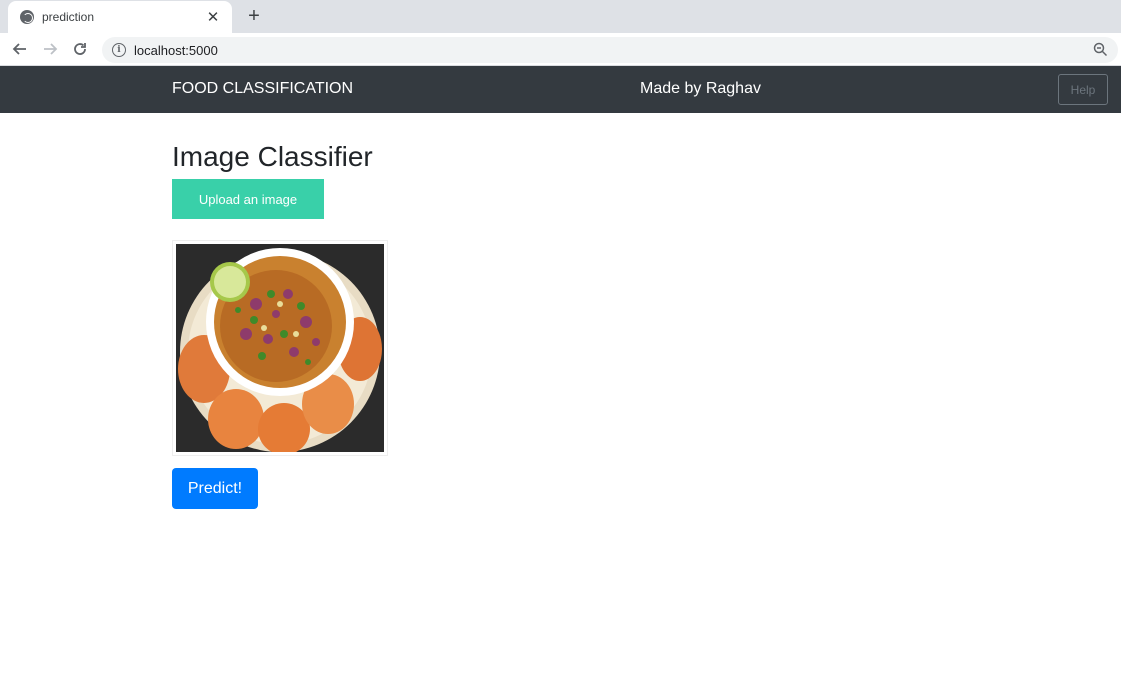  I want to click on page-title: Image Classifier, so click(272, 156).